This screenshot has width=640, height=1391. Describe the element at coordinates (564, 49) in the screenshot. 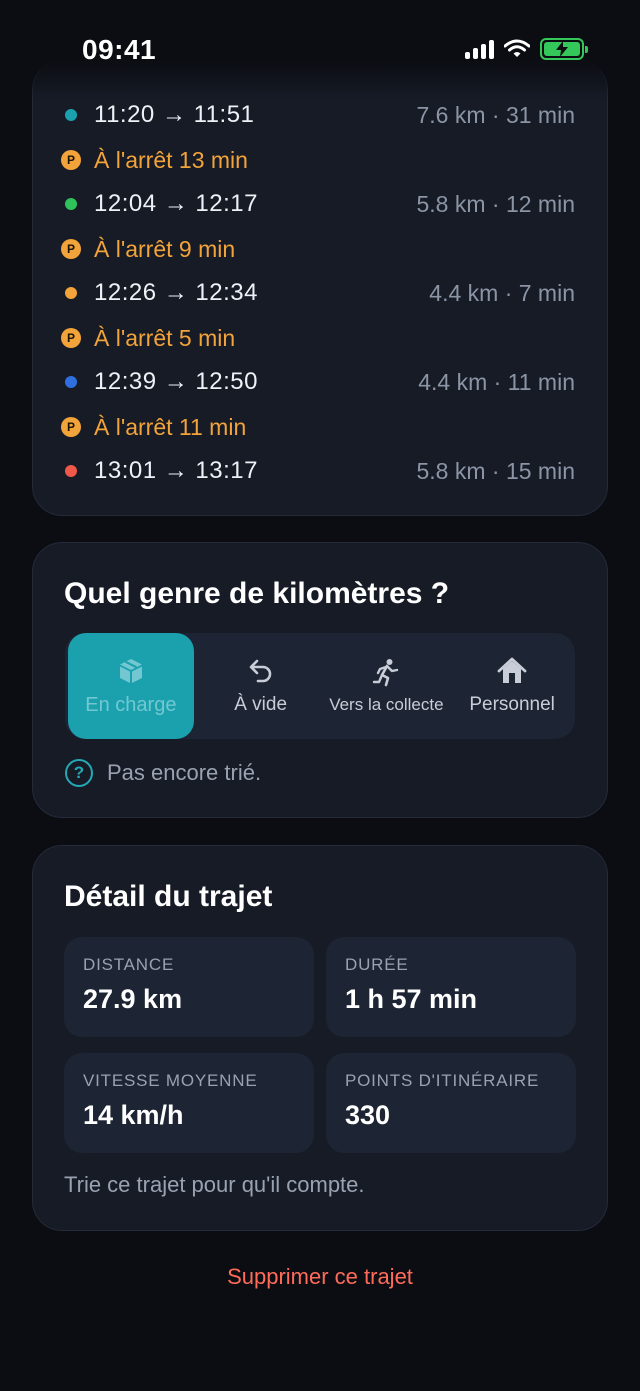

I see `battery-charging-icon` at that location.